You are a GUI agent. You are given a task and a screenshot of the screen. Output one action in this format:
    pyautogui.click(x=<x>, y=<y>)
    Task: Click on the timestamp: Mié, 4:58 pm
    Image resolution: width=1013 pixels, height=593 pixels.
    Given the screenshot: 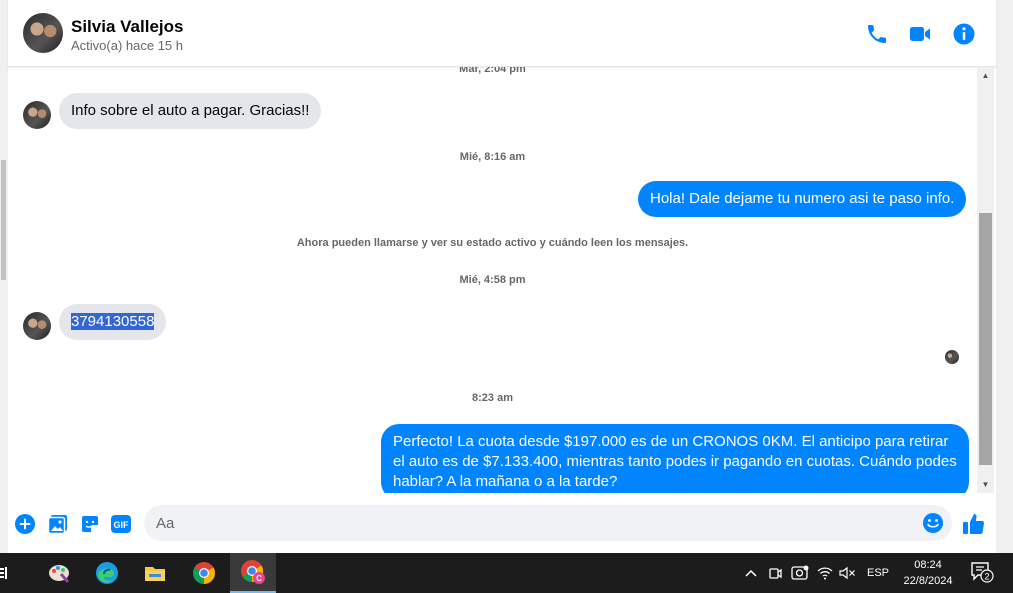 What is the action you would take?
    pyautogui.click(x=492, y=280)
    